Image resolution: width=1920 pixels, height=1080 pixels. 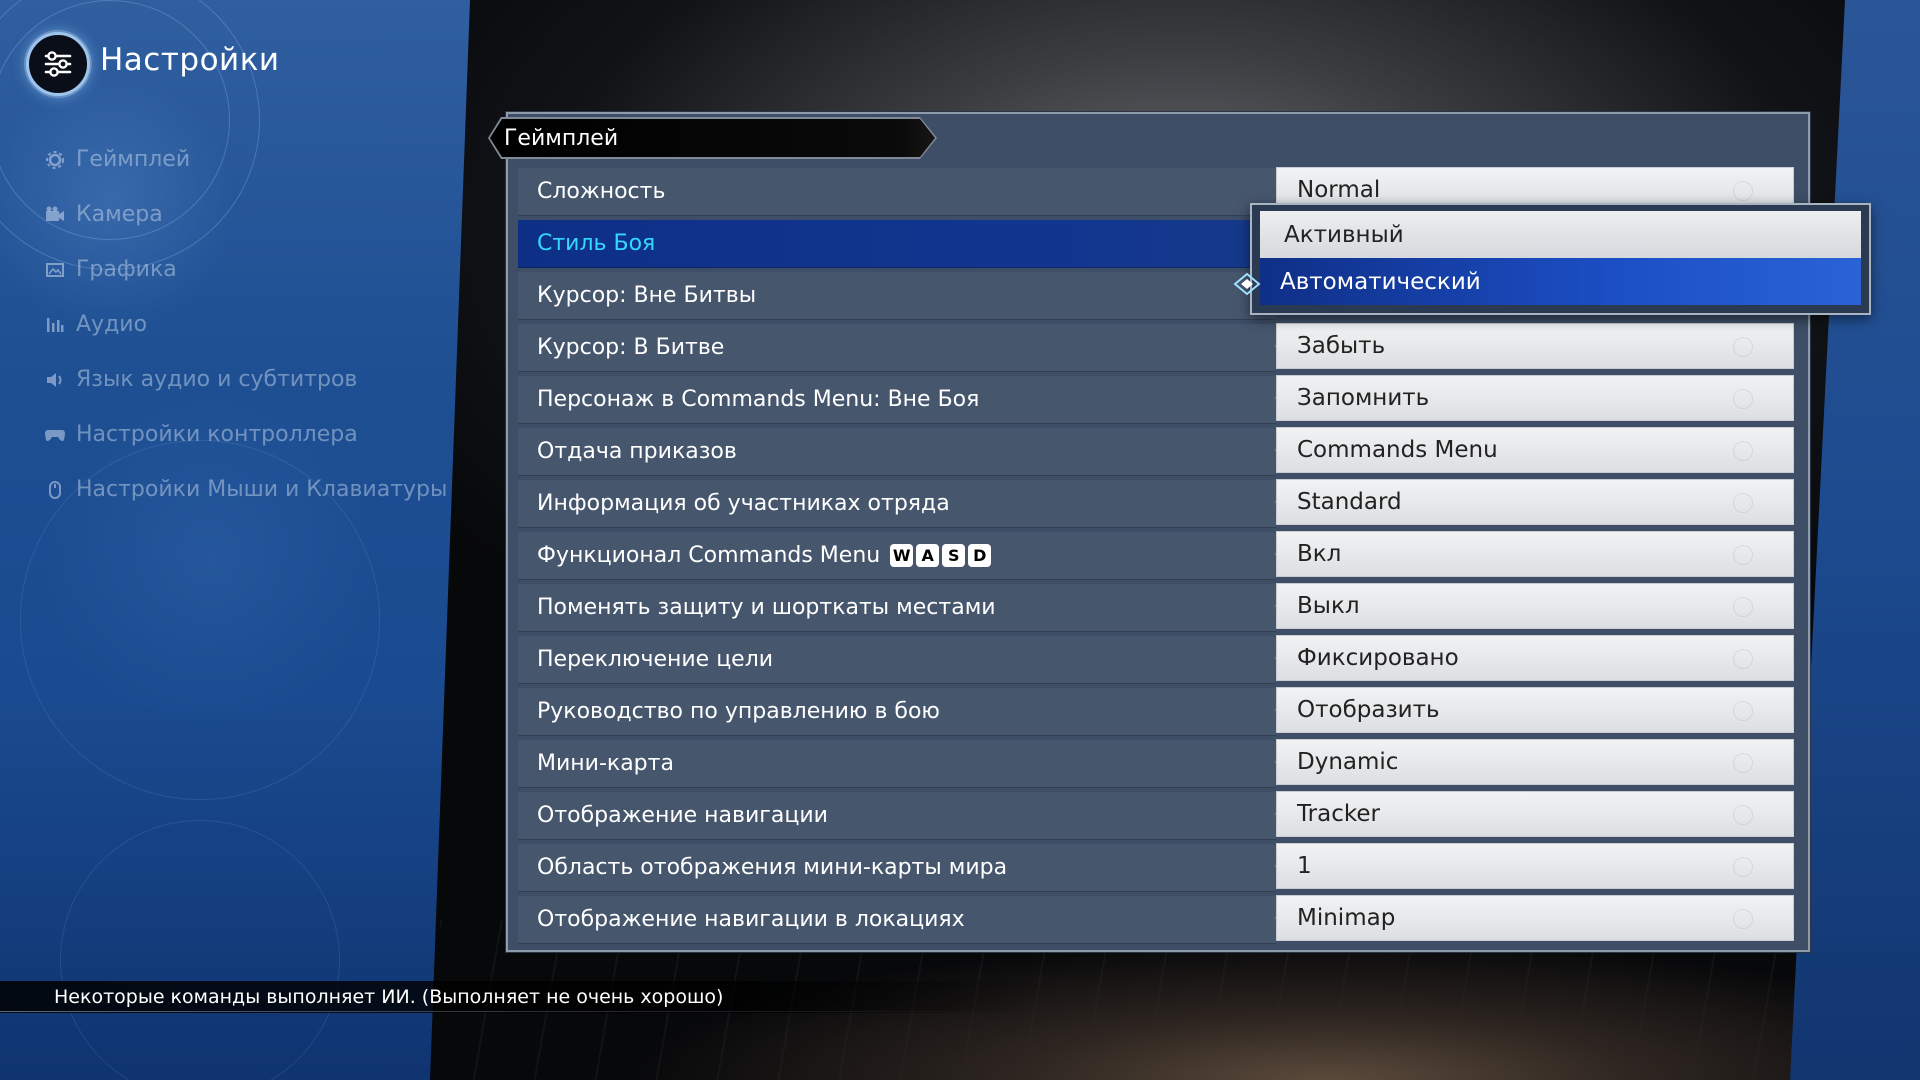 What do you see at coordinates (1338, 814) in the screenshot?
I see `value-text: Tracker` at bounding box center [1338, 814].